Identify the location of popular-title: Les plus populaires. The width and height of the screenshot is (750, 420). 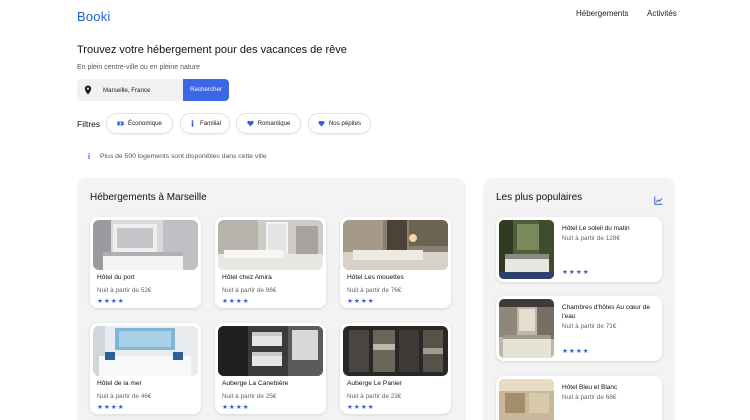
(539, 197).